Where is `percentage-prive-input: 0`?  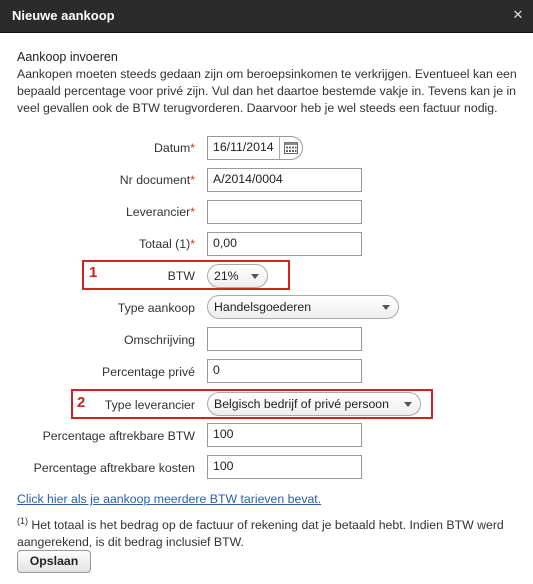 percentage-prive-input: 0 is located at coordinates (284, 371).